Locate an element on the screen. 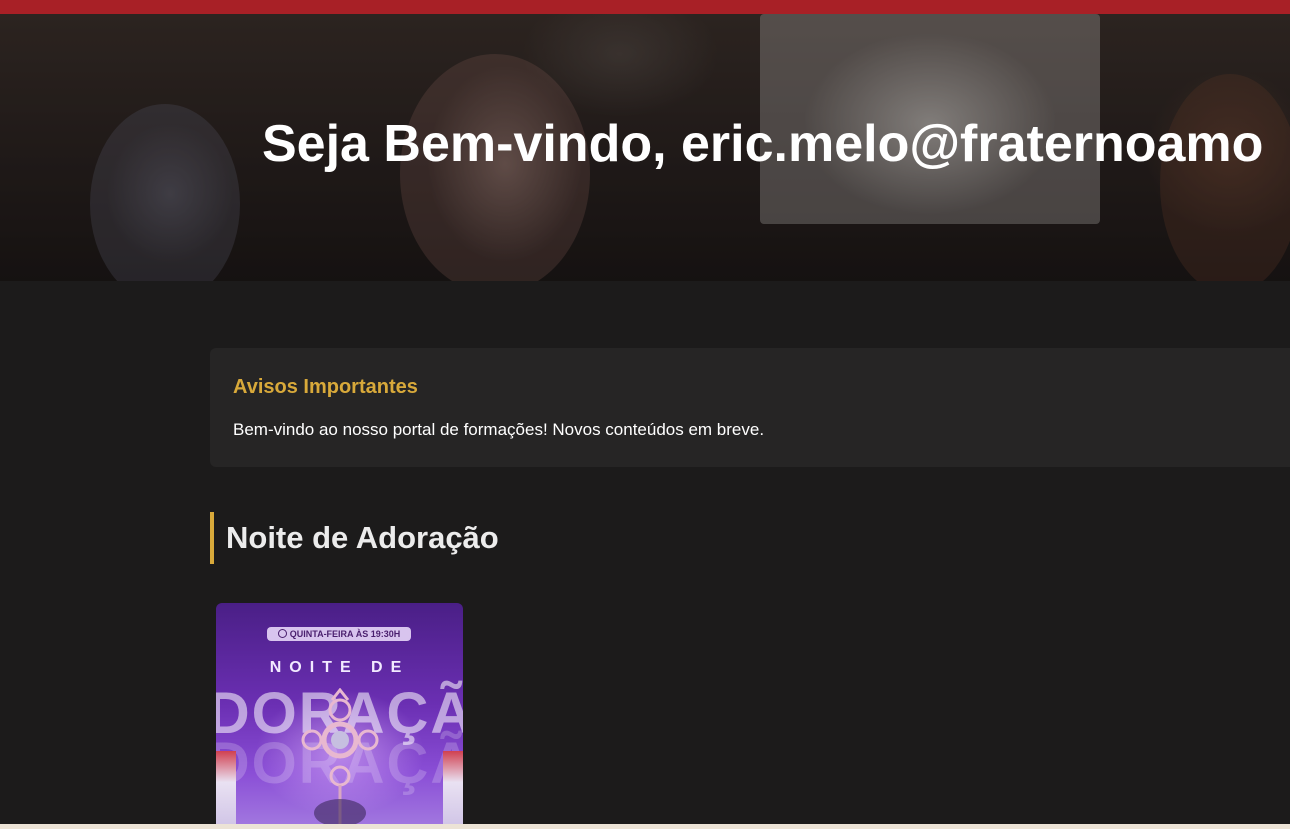  top-accent-bar is located at coordinates (645, 7).